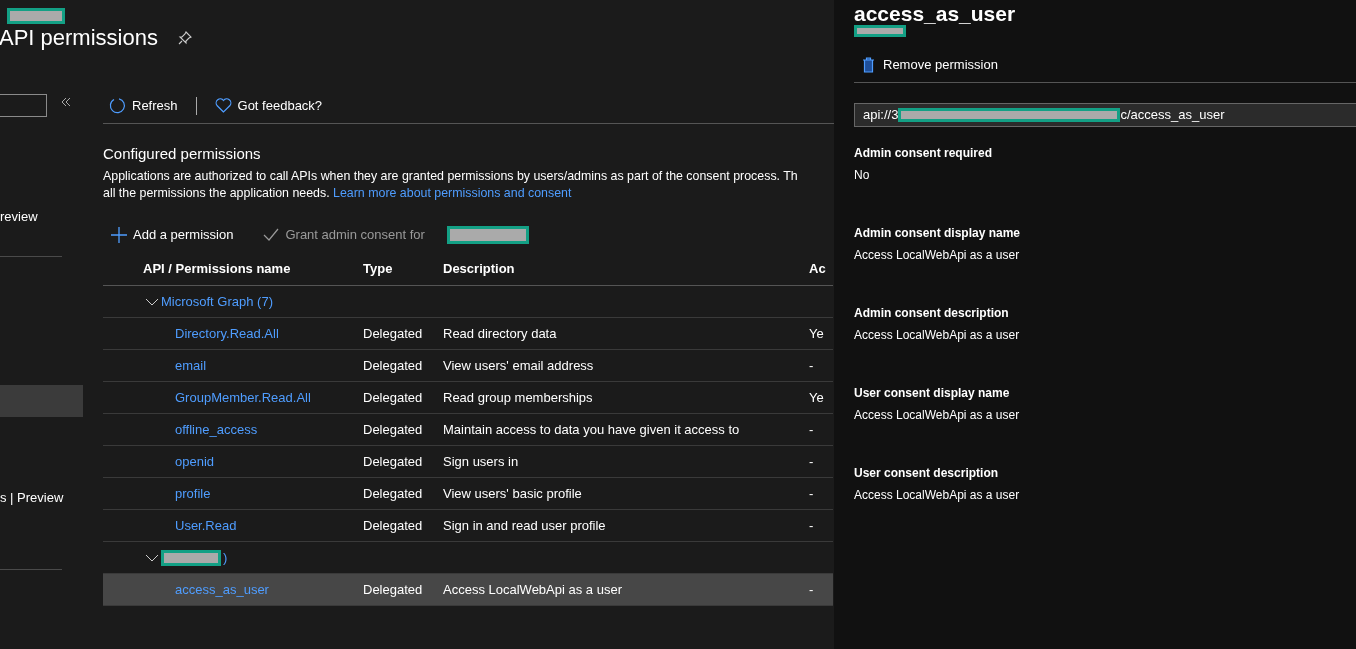 This screenshot has height=649, width=1356. What do you see at coordinates (184, 37) in the screenshot?
I see `pin-icon` at bounding box center [184, 37].